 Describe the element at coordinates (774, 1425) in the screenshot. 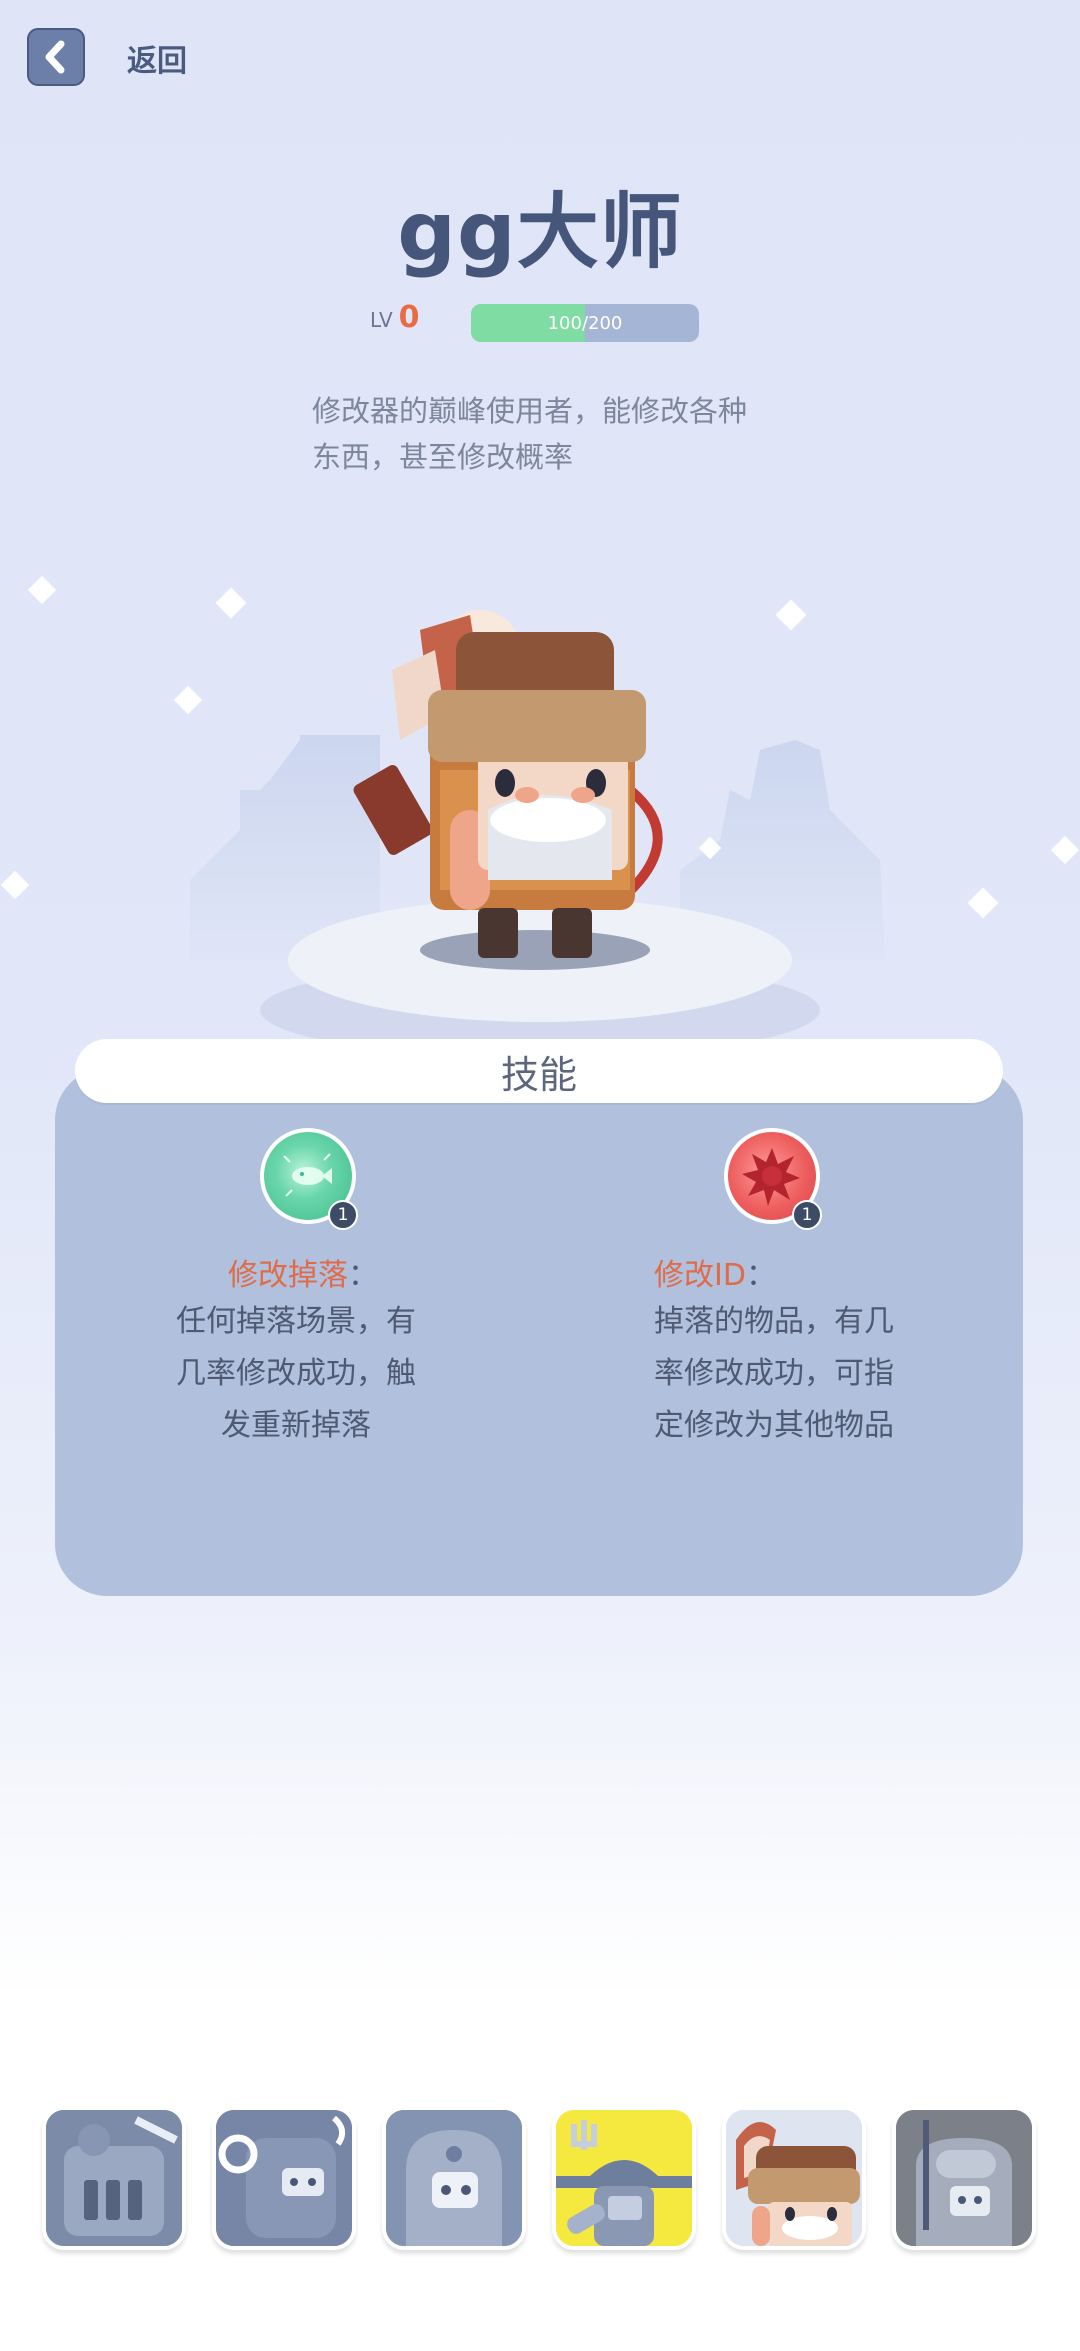

I see `skill-description-line: 定修改为其他物品` at that location.